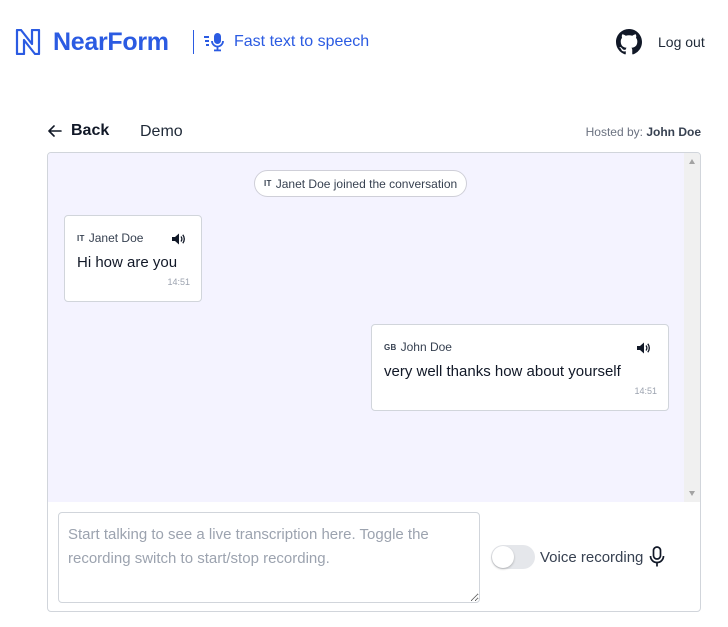 The width and height of the screenshot is (728, 627). Describe the element at coordinates (214, 42) in the screenshot. I see `microphone-waves-icon` at that location.